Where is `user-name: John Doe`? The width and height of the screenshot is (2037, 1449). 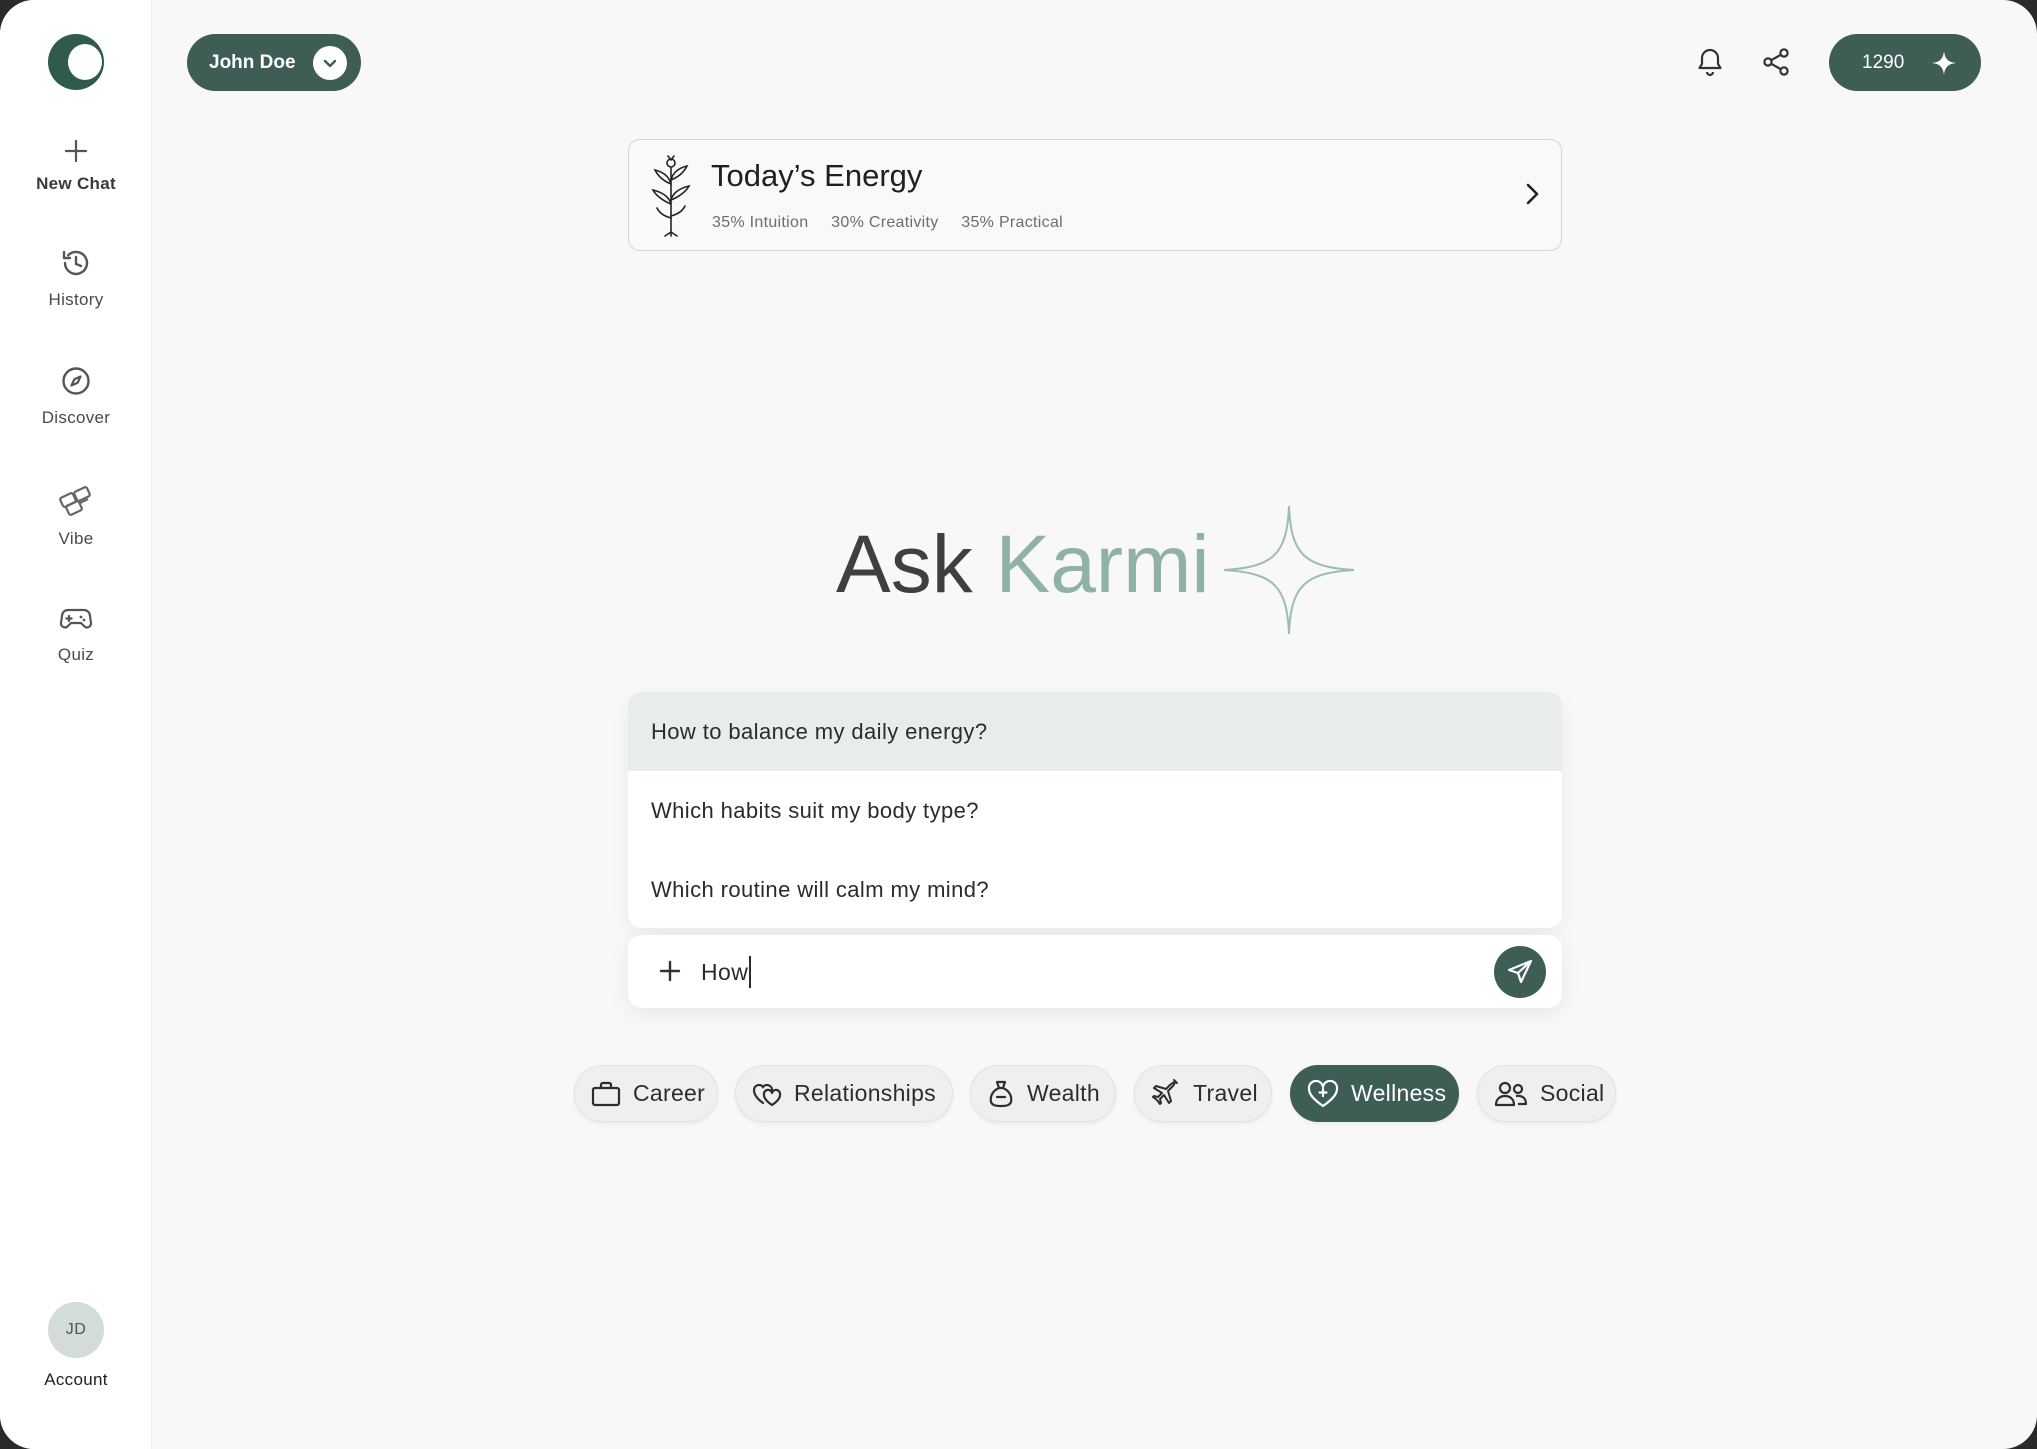 user-name: John Doe is located at coordinates (252, 62).